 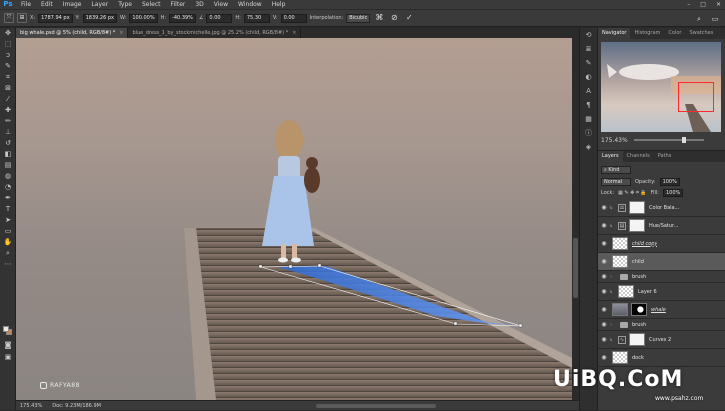 What do you see at coordinates (661, 87) in the screenshot?
I see `navigator-thumbnail` at bounding box center [661, 87].